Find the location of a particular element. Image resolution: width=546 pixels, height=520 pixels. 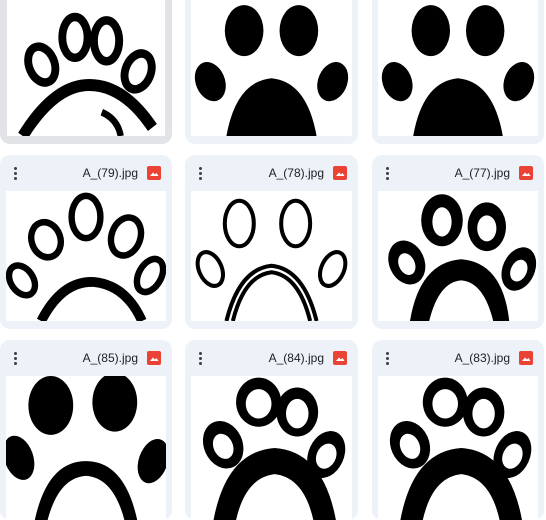

file-card: A_(79).jpg is located at coordinates (86, 242).